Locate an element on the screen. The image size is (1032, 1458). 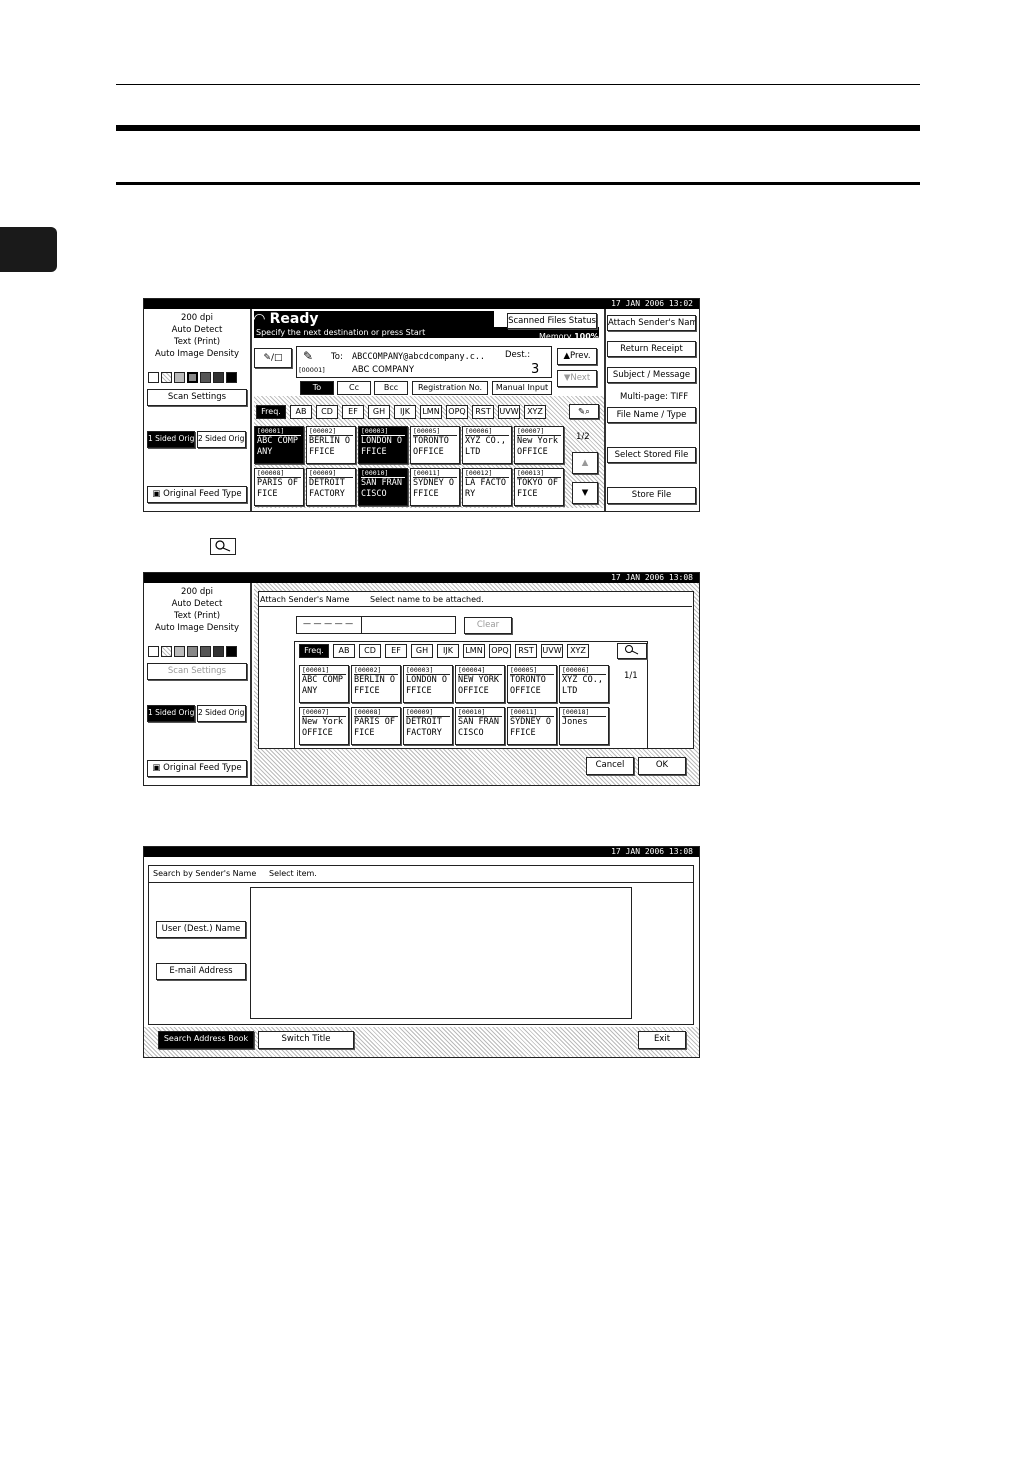
ok-button: OK is located at coordinates (662, 766).